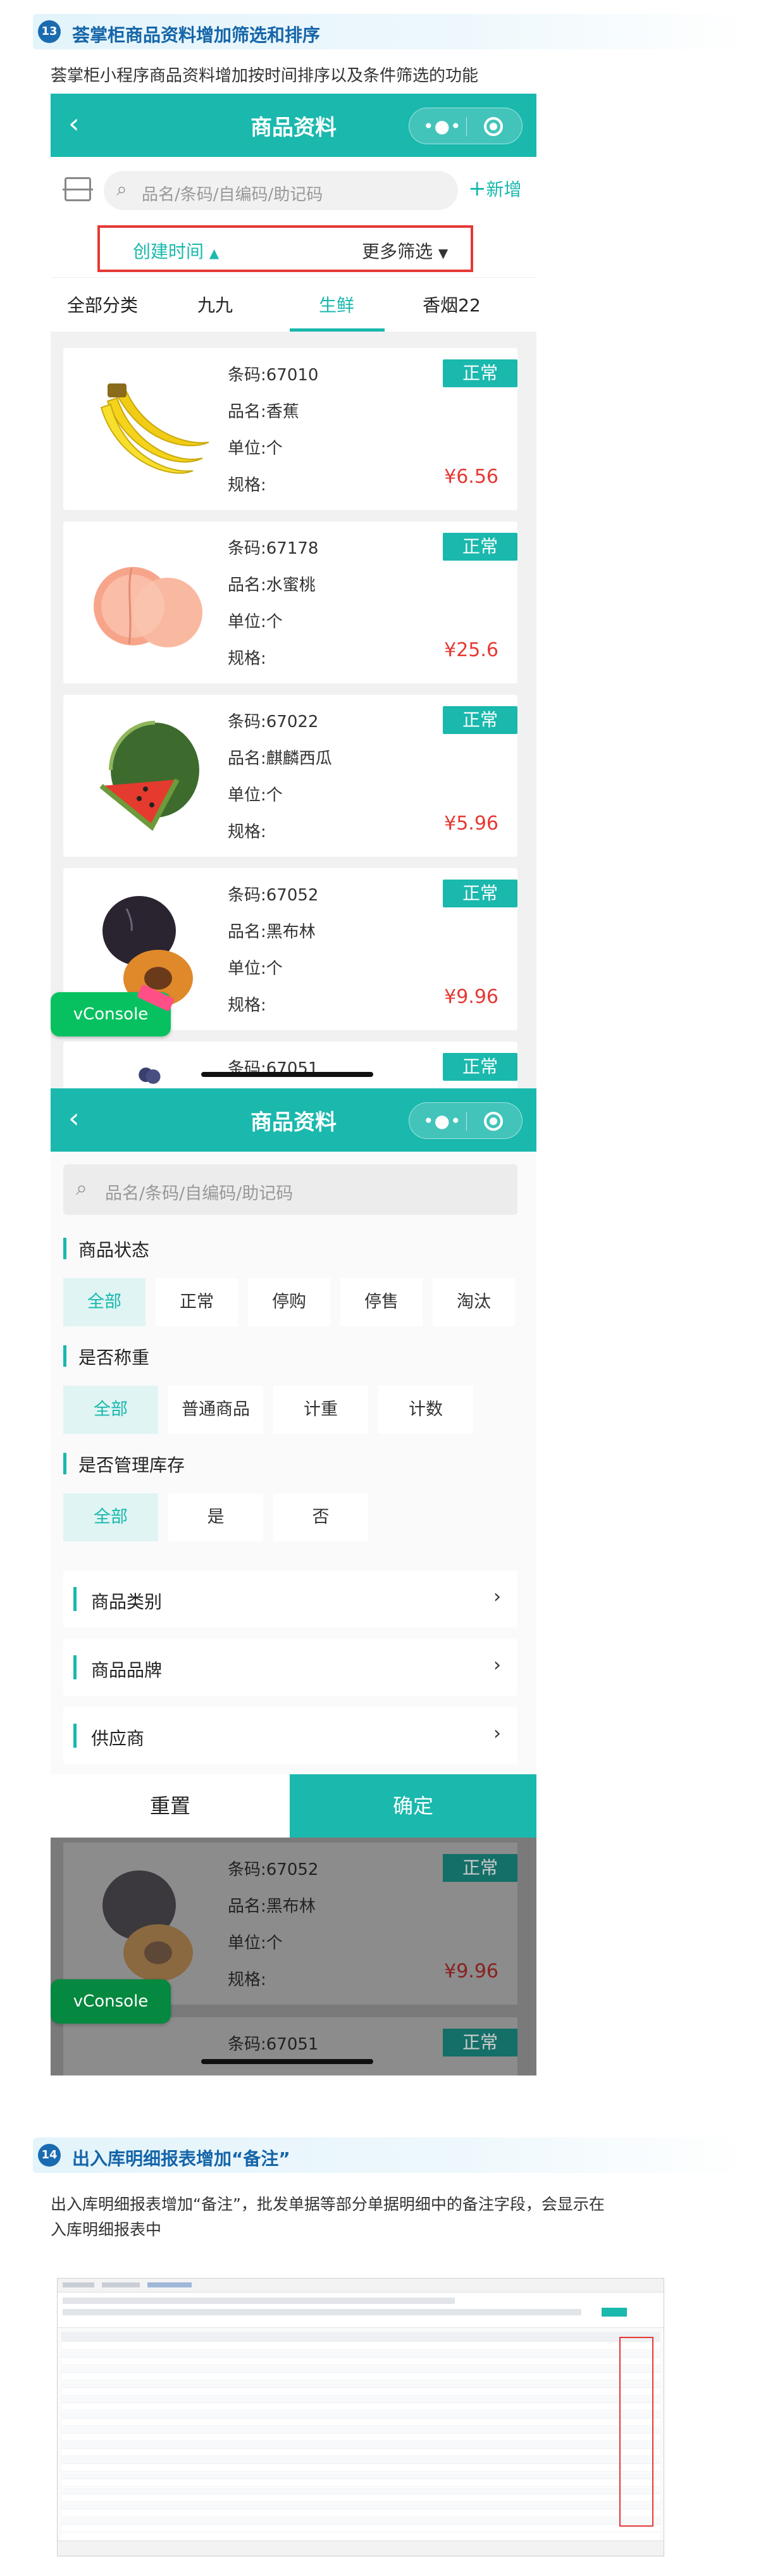  Describe the element at coordinates (273, 1869) in the screenshot. I see `barcode: 条码:67052` at that location.